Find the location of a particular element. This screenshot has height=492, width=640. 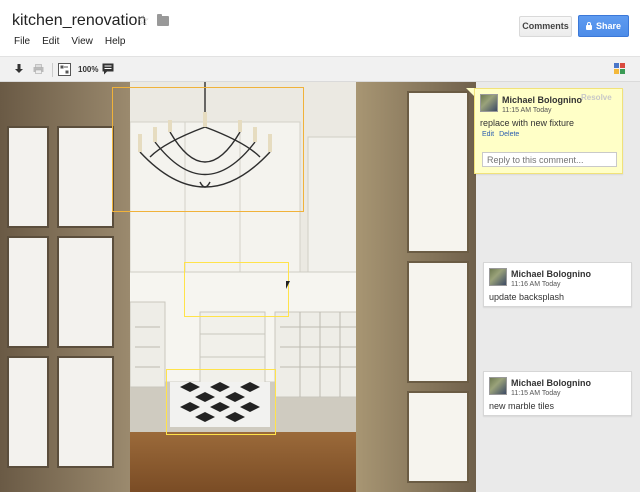

comment-actions: Edit Delete is located at coordinates (500, 134).